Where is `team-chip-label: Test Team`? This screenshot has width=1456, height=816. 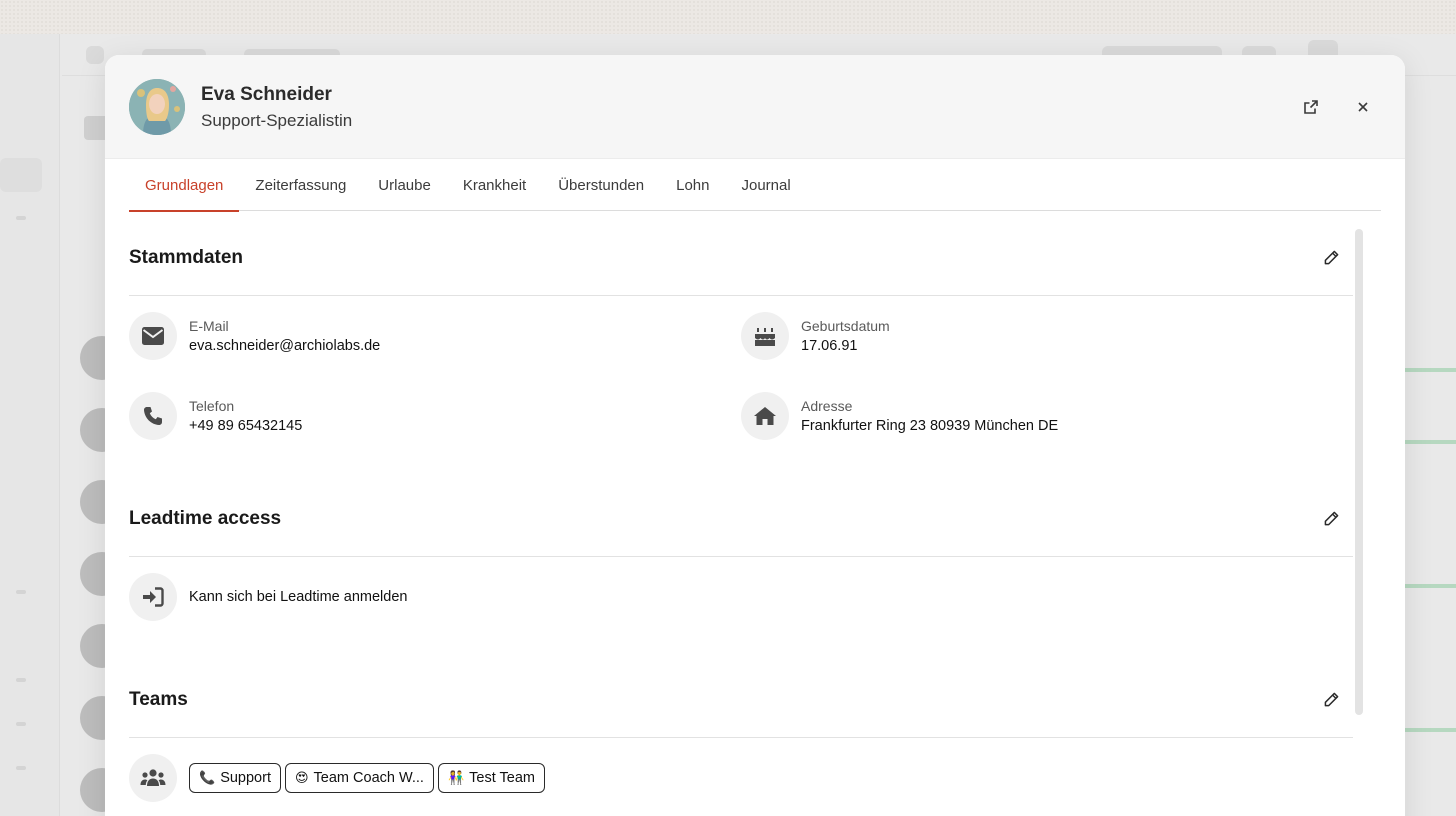
team-chip-label: Test Team is located at coordinates (502, 778).